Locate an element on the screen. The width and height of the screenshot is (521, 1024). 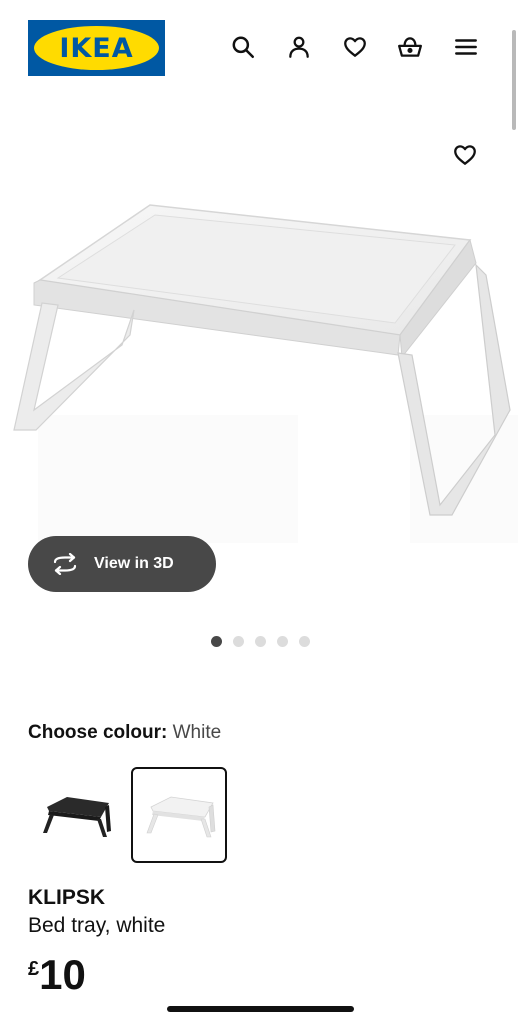
price-value: 10 is located at coordinates (62, 974).